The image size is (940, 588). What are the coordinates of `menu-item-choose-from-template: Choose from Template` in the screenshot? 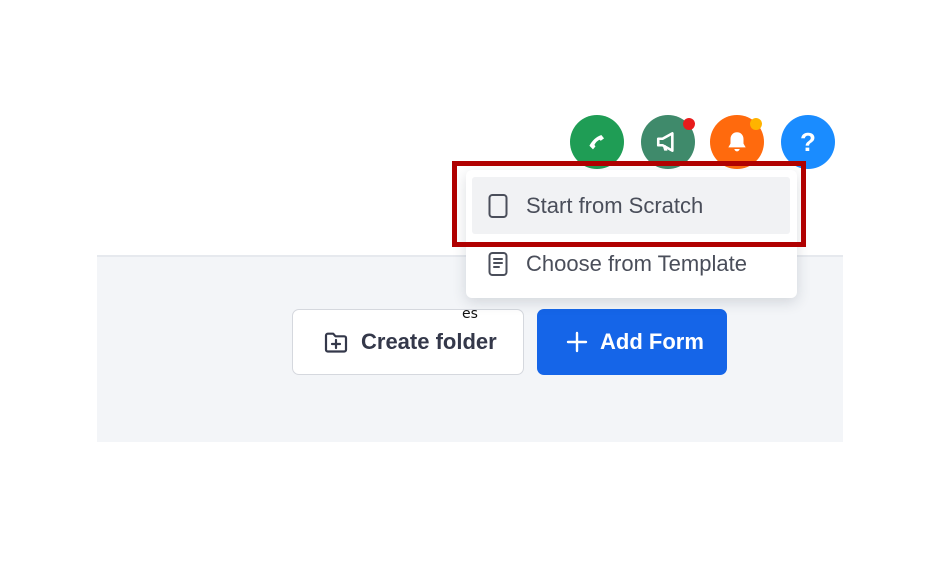 It's located at (631, 263).